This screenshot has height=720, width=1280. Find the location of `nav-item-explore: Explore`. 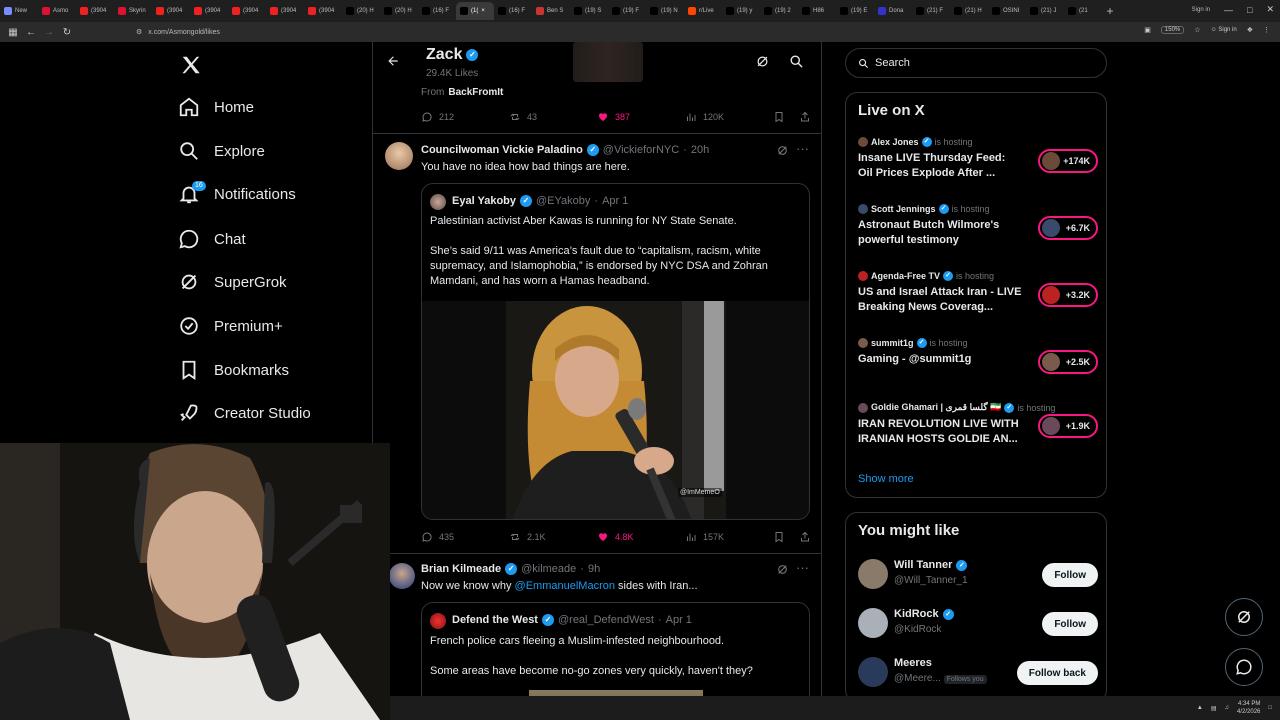

nav-item-explore: Explore is located at coordinates (221, 151).